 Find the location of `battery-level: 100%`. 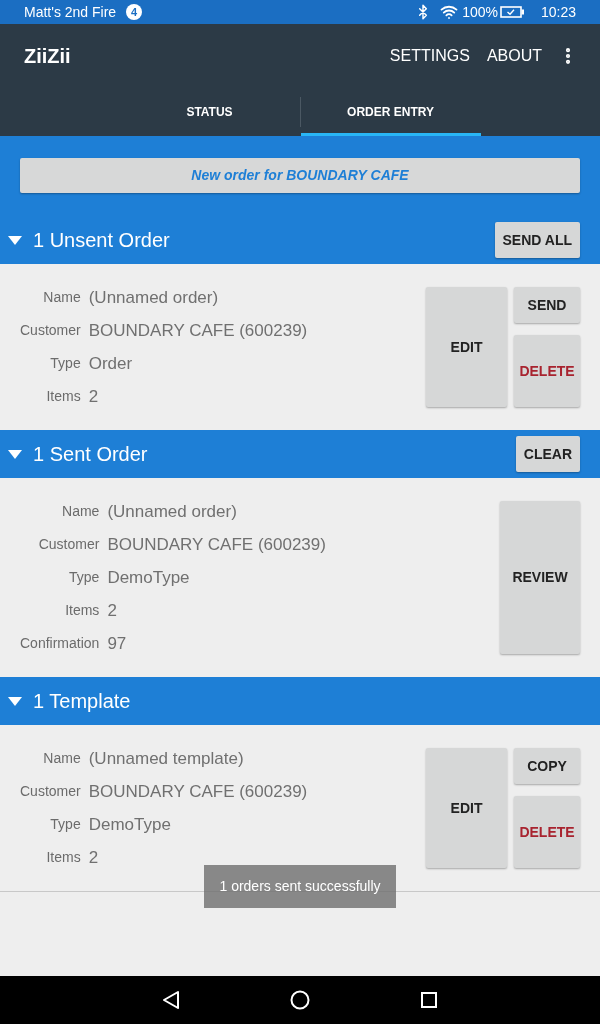

battery-level: 100% is located at coordinates (480, 12).